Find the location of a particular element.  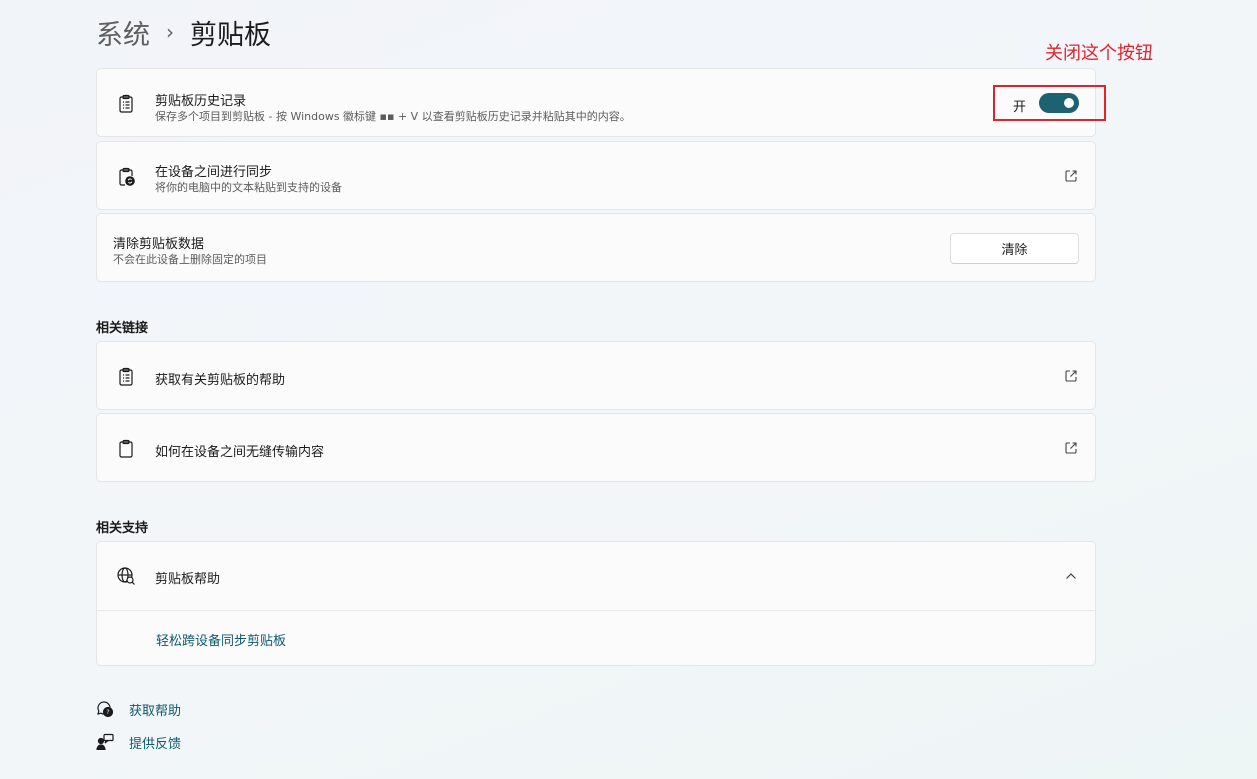

annotation-text: 关闭这个按钮 is located at coordinates (1099, 53).